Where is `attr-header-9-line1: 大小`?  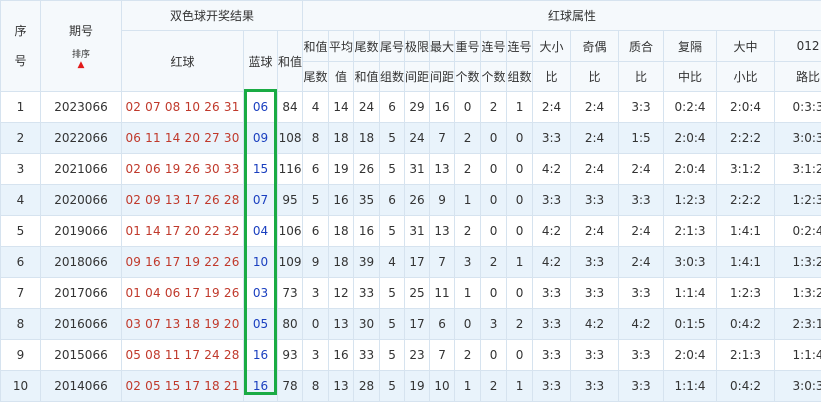 attr-header-9-line1: 大小 is located at coordinates (552, 46).